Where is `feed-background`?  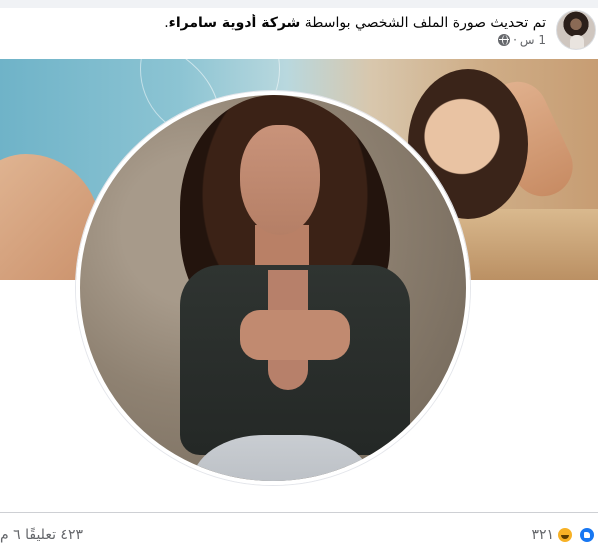
feed-background is located at coordinates (299, 4).